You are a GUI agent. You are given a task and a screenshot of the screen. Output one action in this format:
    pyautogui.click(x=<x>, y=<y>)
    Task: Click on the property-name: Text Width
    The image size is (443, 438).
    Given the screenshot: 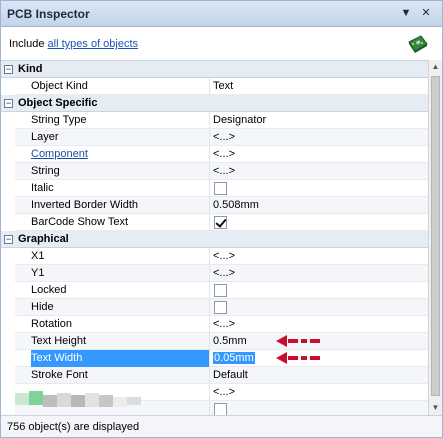 What is the action you would take?
    pyautogui.click(x=120, y=358)
    